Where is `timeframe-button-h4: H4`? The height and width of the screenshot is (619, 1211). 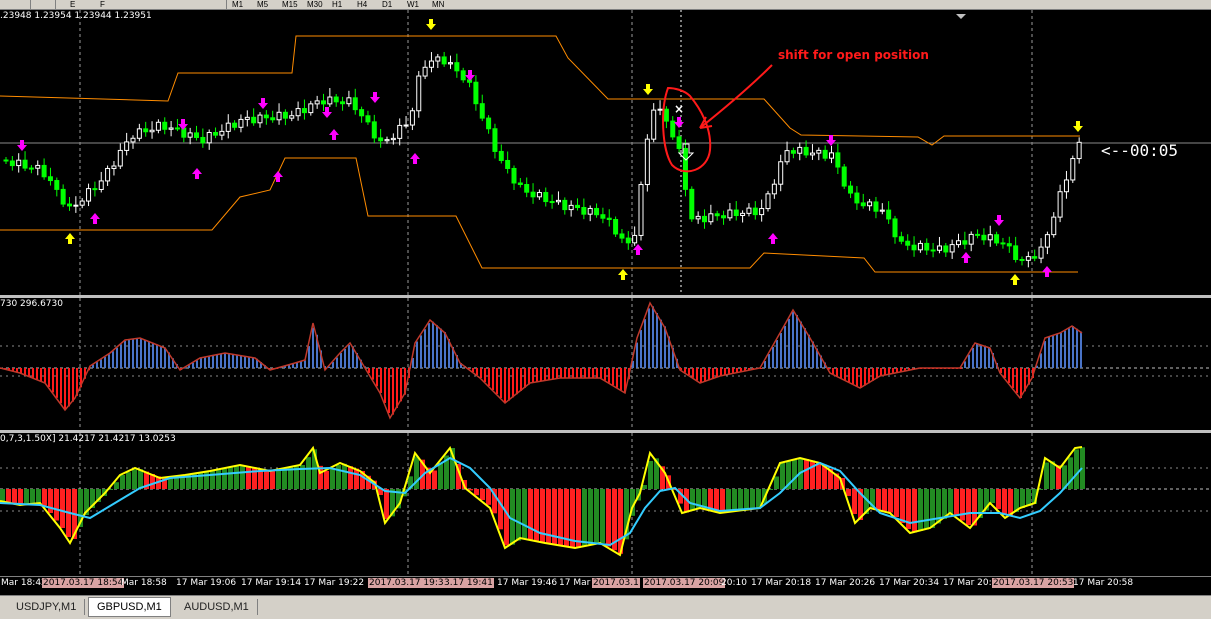 timeframe-button-h4: H4 is located at coordinates (362, 4).